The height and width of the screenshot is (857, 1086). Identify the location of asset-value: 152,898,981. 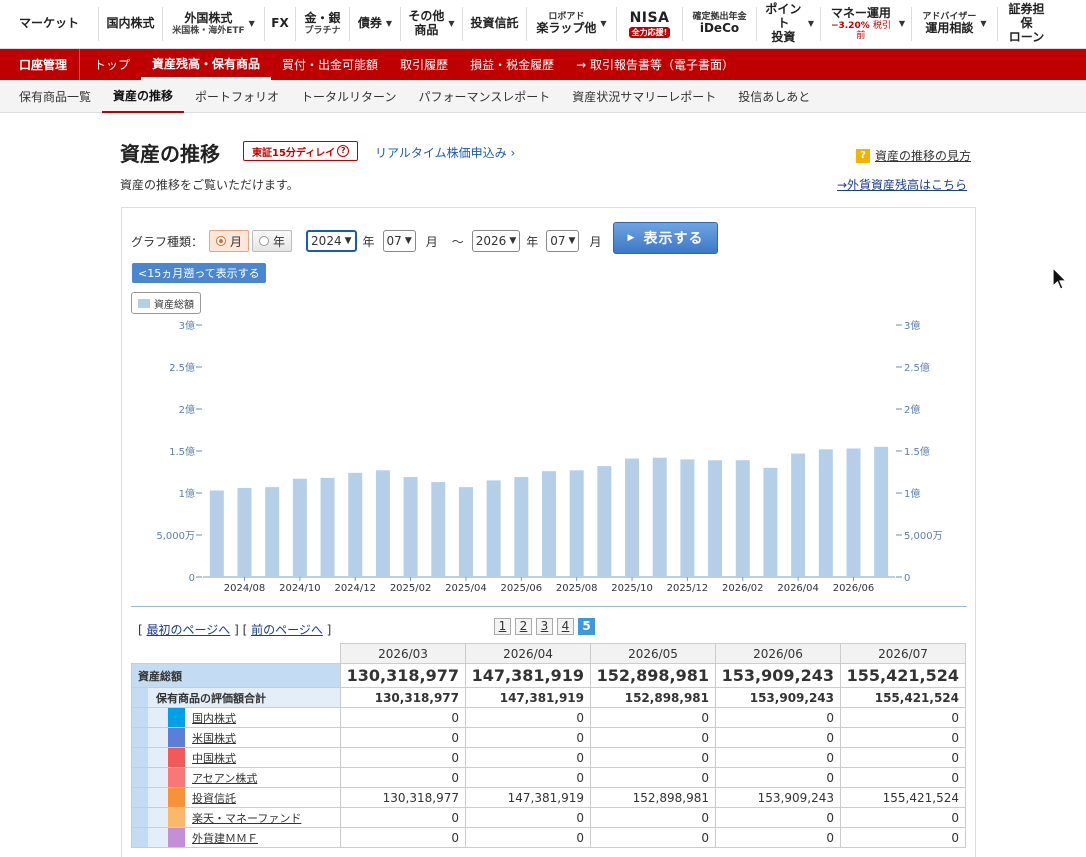
(653, 797).